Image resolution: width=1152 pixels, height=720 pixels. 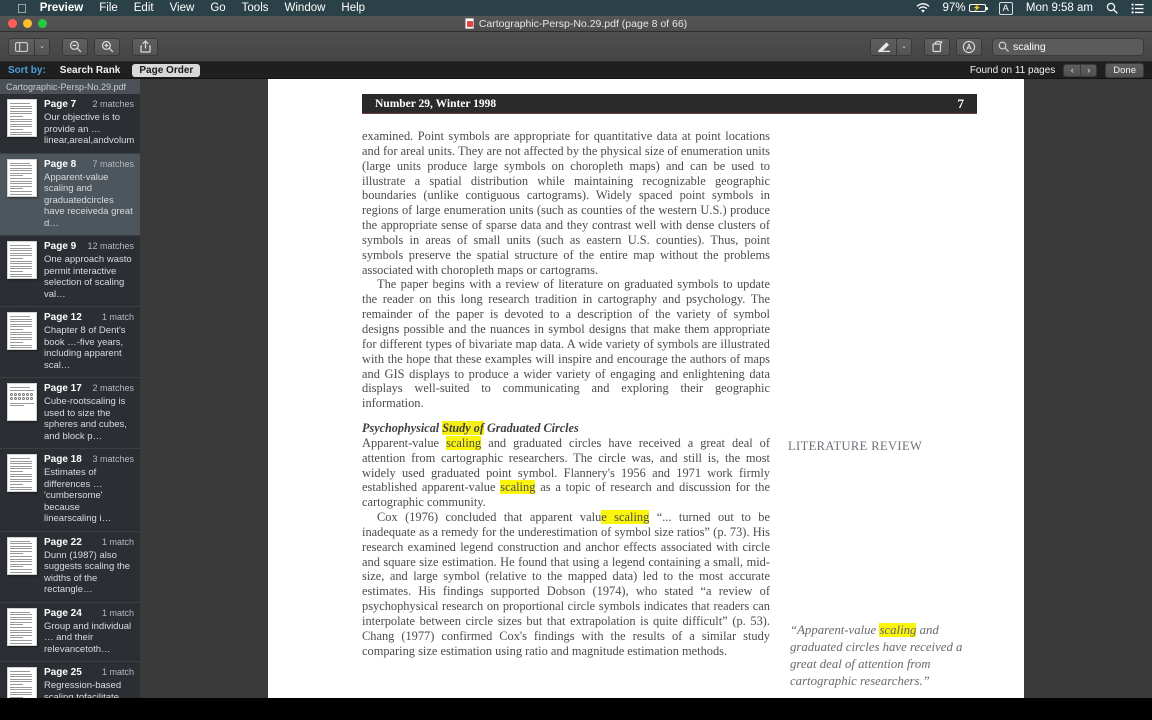 What do you see at coordinates (305, 8) in the screenshot?
I see `menu-item-window: Window` at bounding box center [305, 8].